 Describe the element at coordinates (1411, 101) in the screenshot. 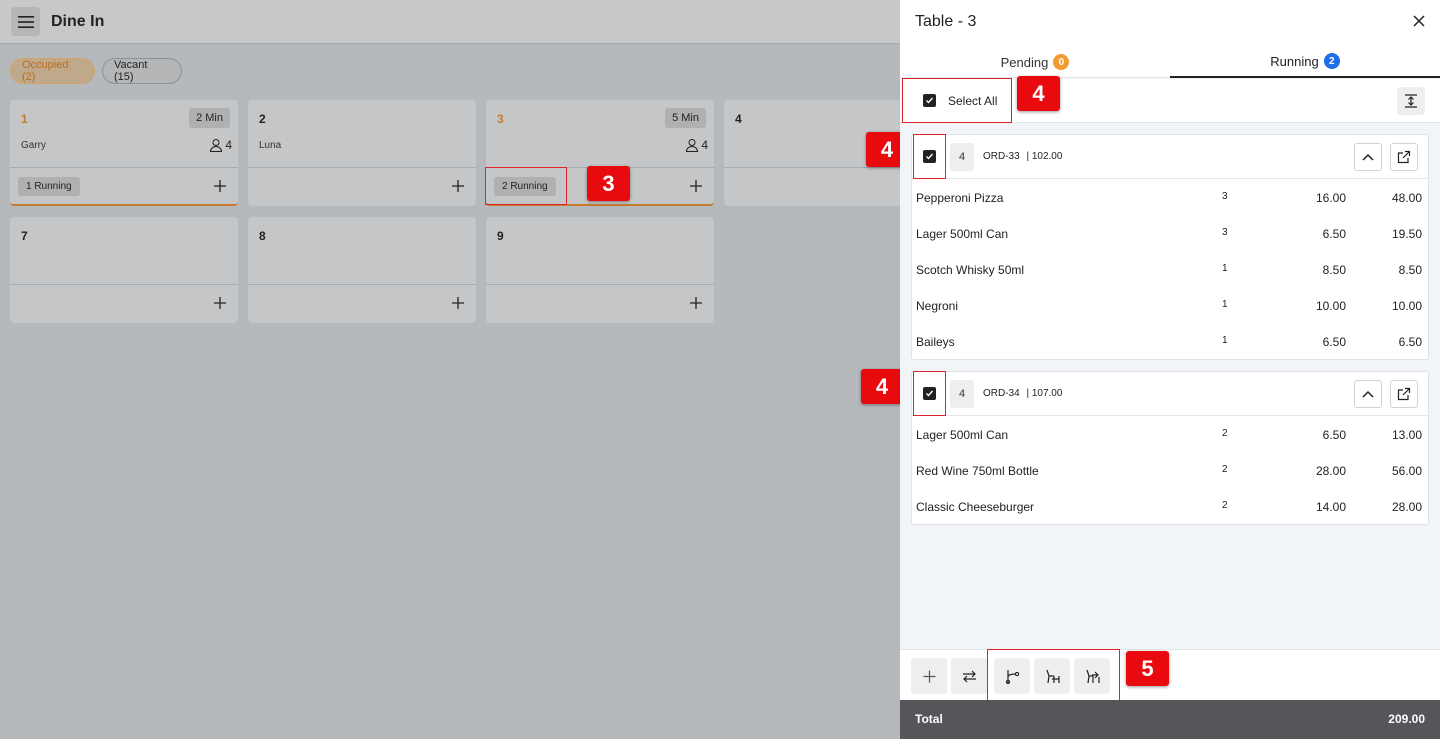

I see `expand-all-button` at that location.